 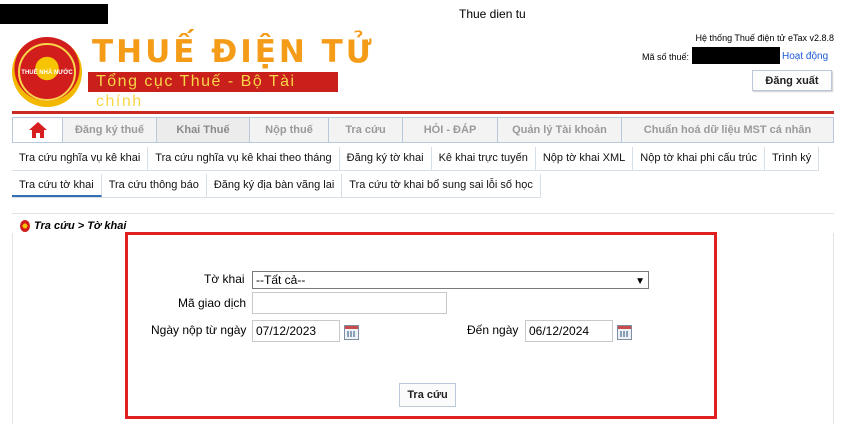 I want to click on nav-khai-thue: Khai Thuế, so click(x=203, y=130).